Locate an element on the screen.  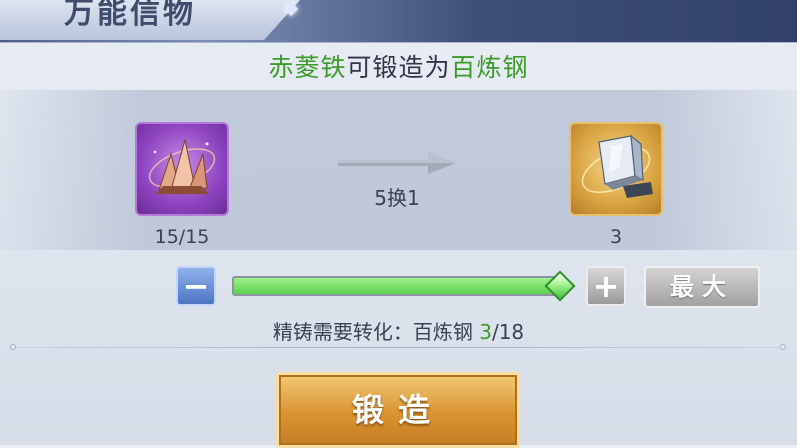
target-item-slot is located at coordinates (616, 169).